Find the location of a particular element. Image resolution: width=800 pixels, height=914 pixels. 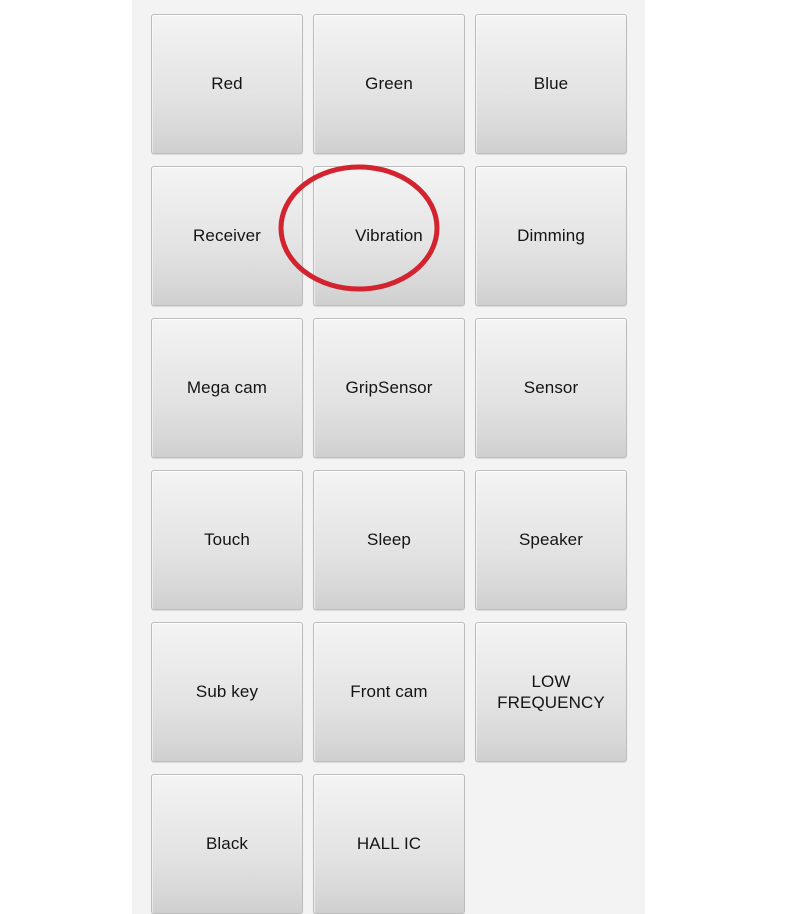

grid-button-label: Sensor is located at coordinates (551, 388).